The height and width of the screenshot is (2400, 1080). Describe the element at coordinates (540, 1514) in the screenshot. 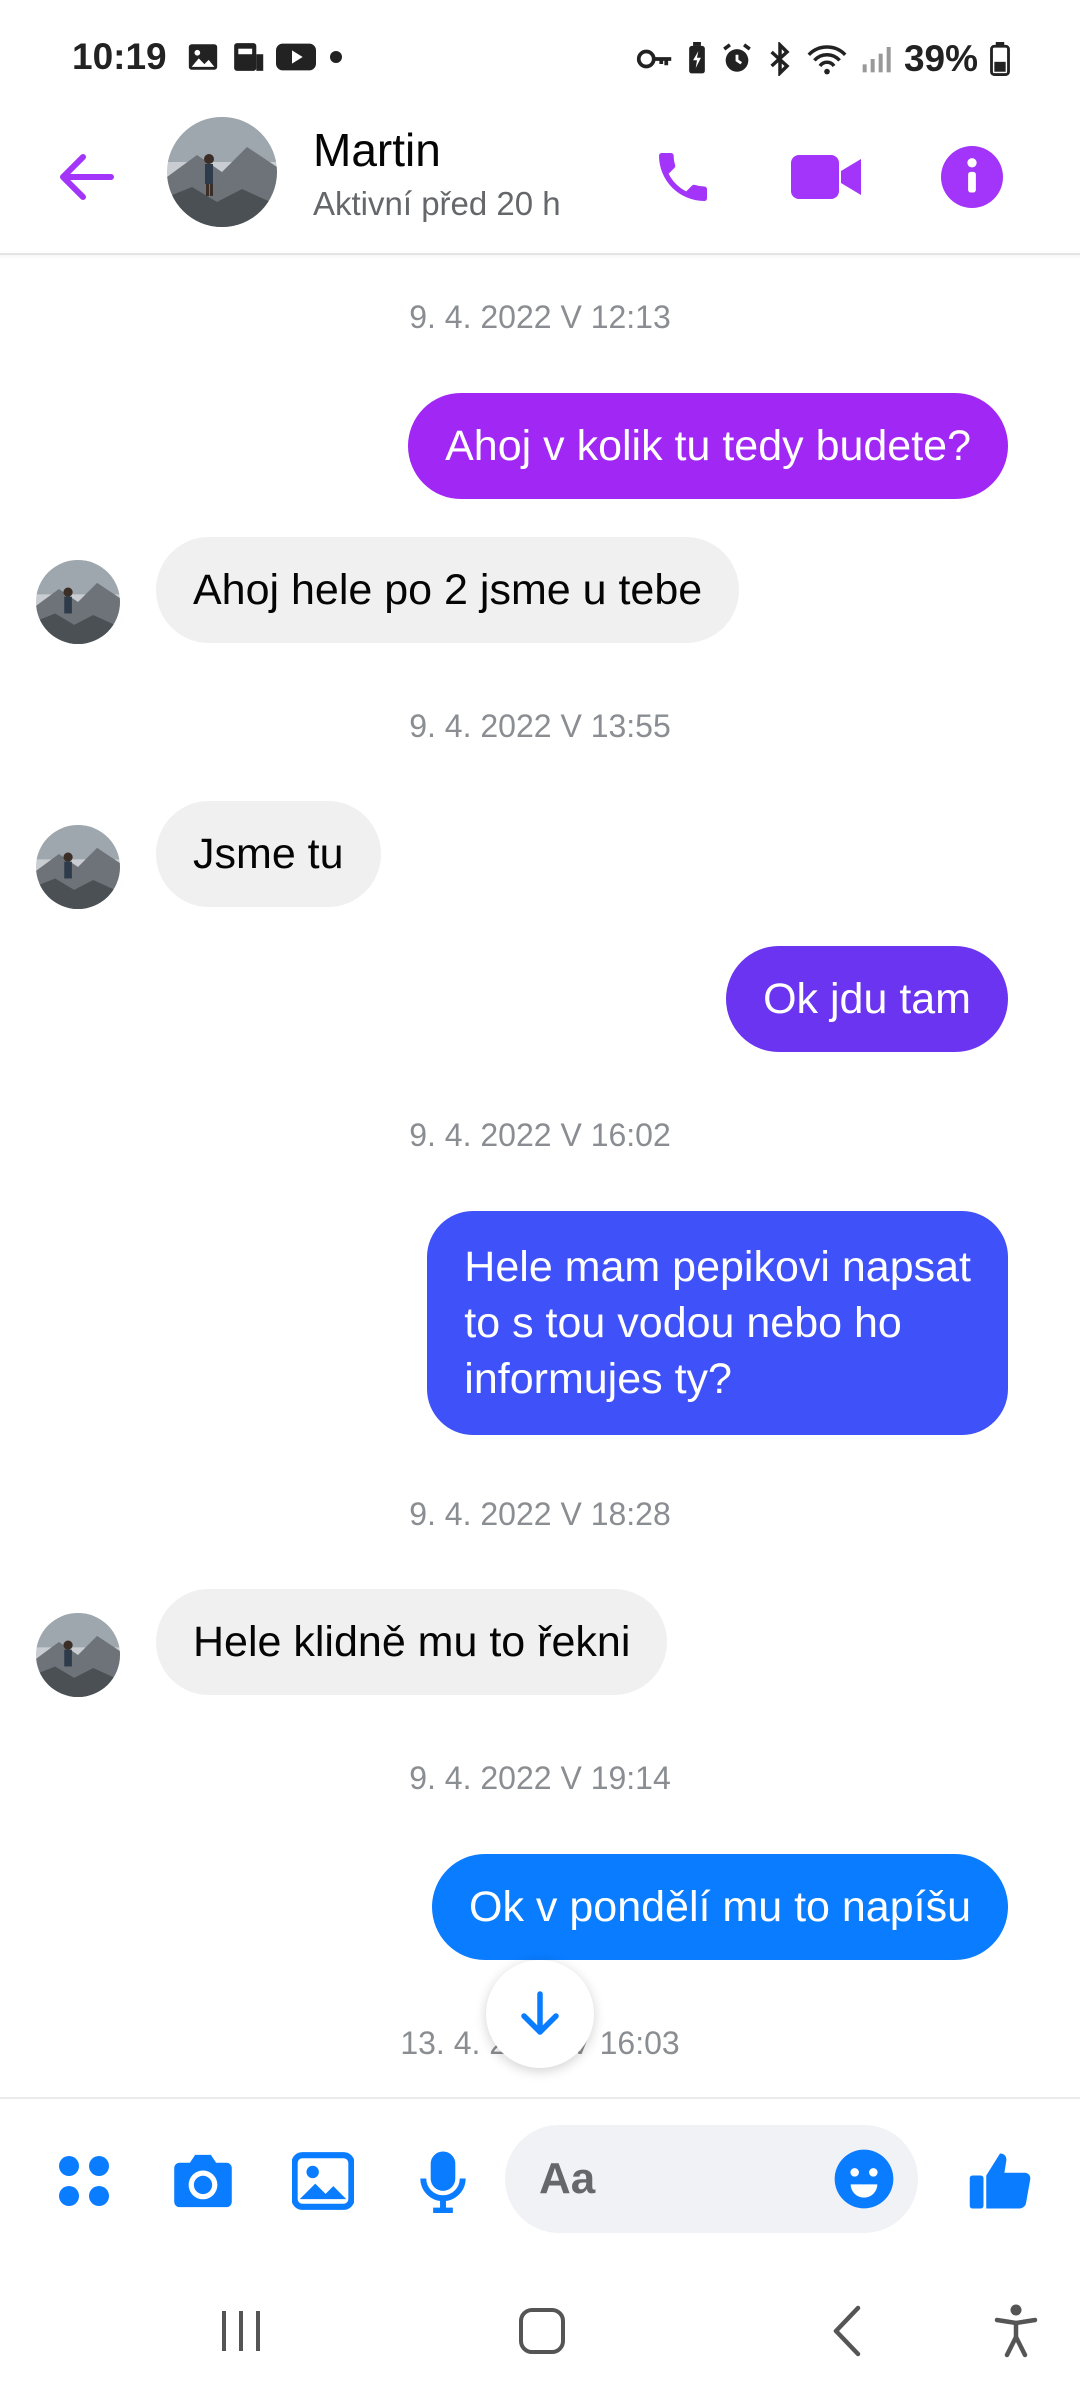

I see `message-timestamp: 9. 4. 2022 V 18:28` at that location.